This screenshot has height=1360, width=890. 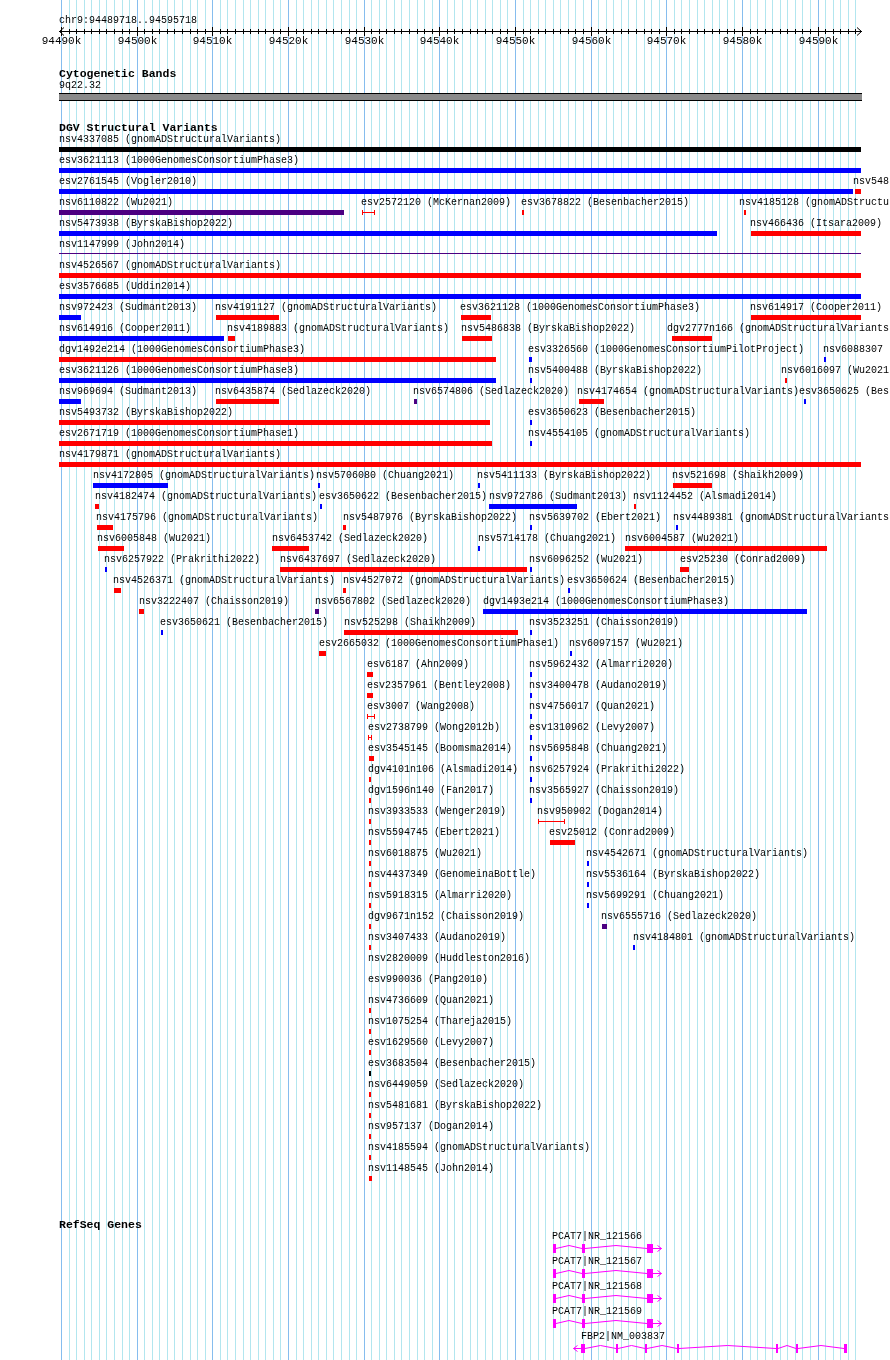 I want to click on variant-label: nsv5699291 (Chuang2021), so click(x=655, y=895).